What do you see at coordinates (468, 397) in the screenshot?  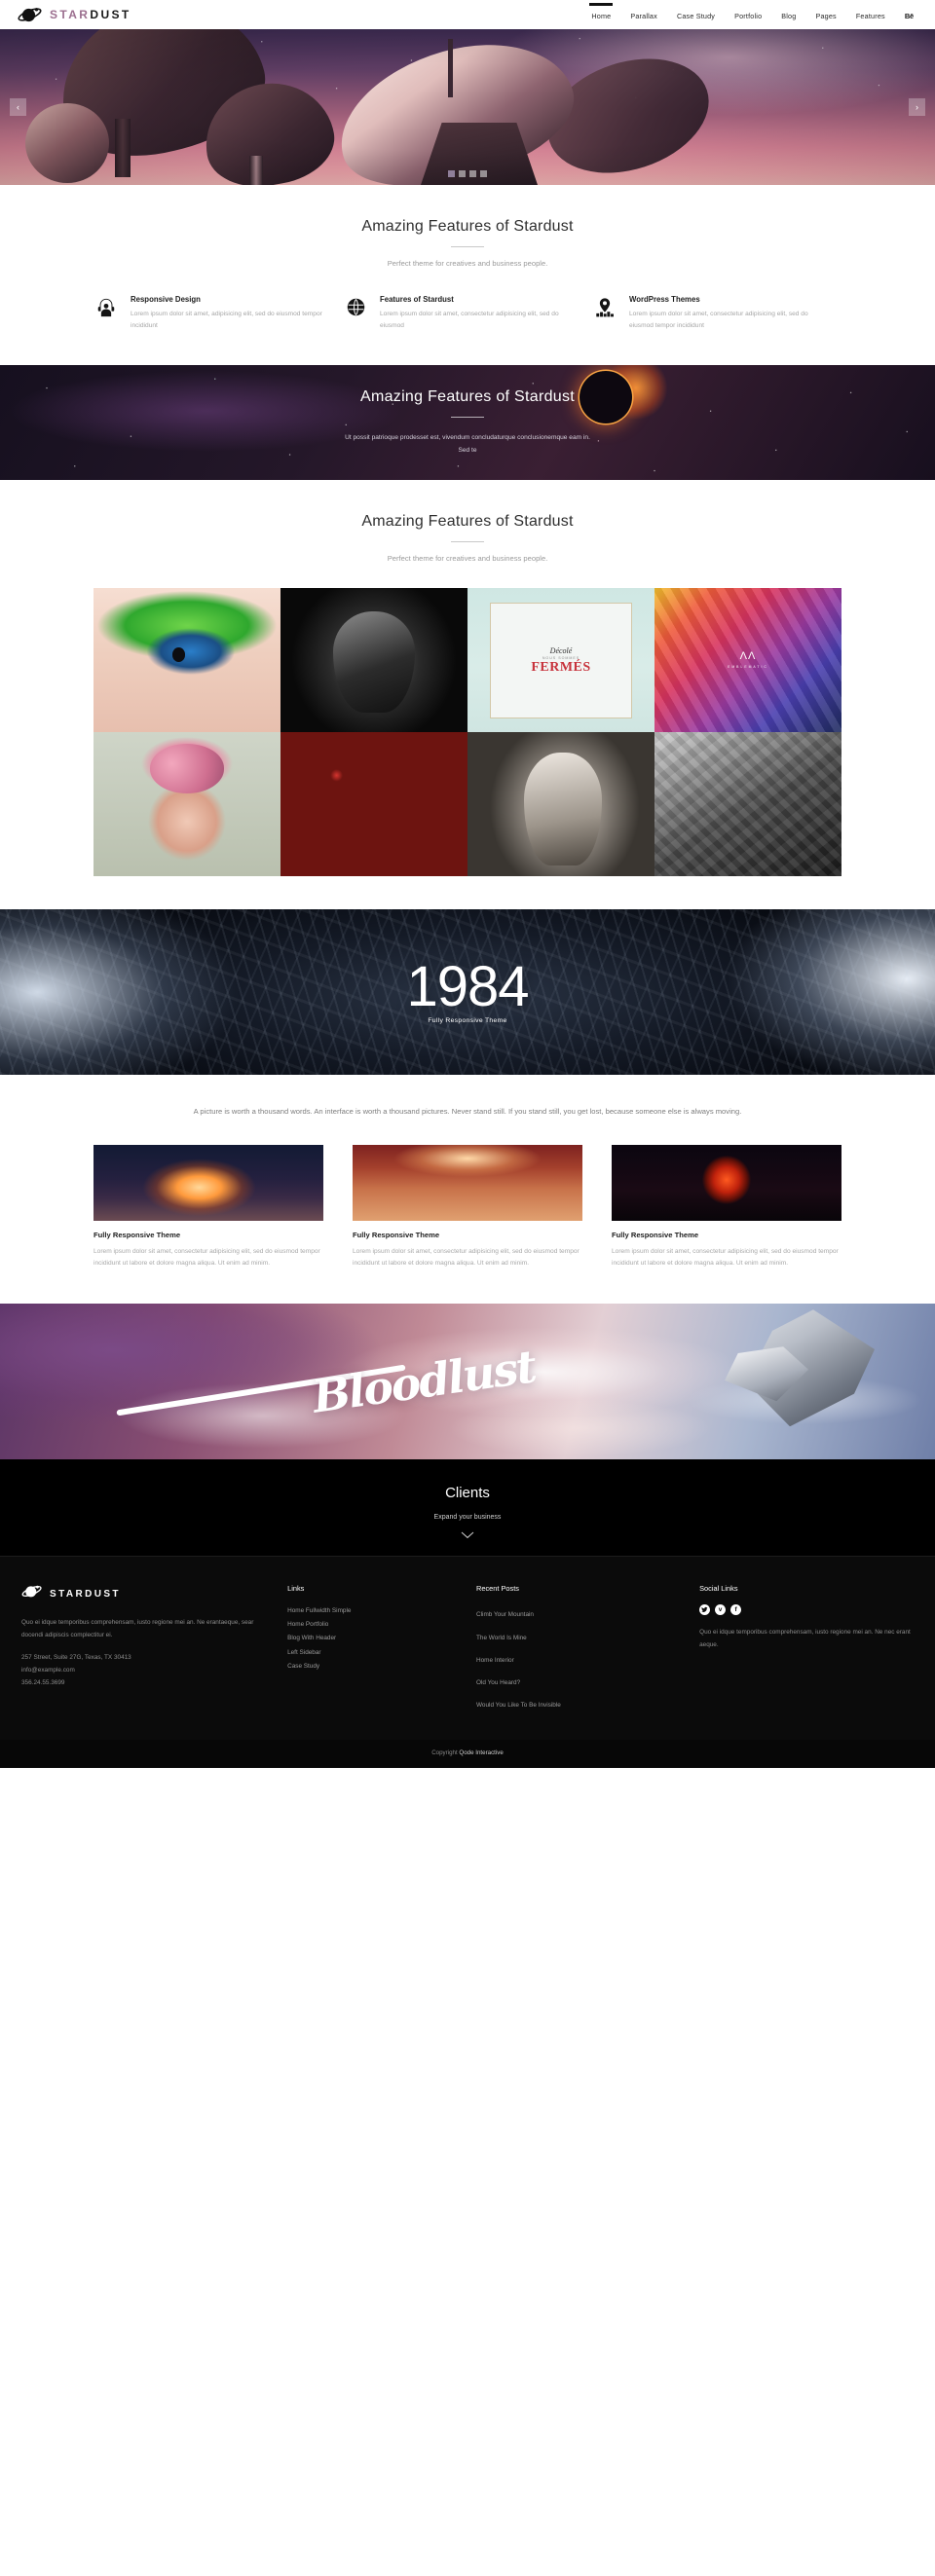 I see `parallax-title: Amazing Features of Stardust` at bounding box center [468, 397].